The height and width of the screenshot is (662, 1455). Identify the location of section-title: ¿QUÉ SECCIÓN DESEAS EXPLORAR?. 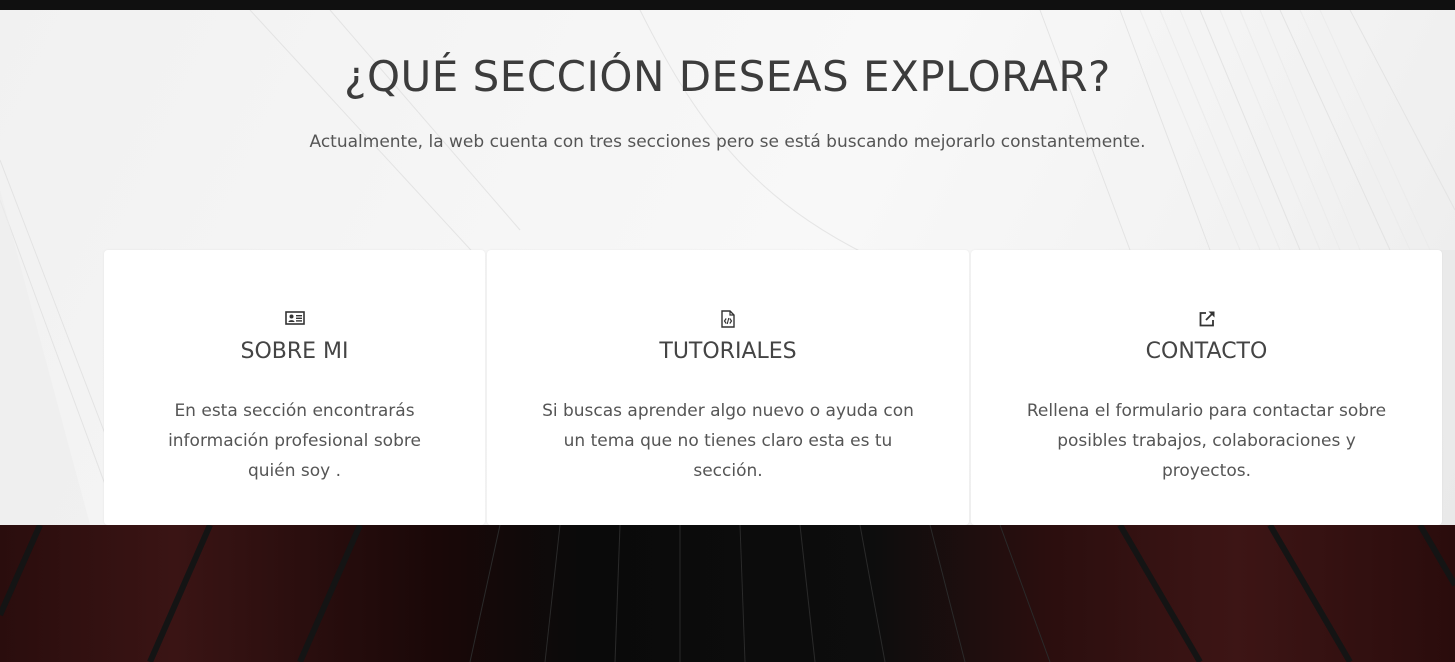
(727, 76).